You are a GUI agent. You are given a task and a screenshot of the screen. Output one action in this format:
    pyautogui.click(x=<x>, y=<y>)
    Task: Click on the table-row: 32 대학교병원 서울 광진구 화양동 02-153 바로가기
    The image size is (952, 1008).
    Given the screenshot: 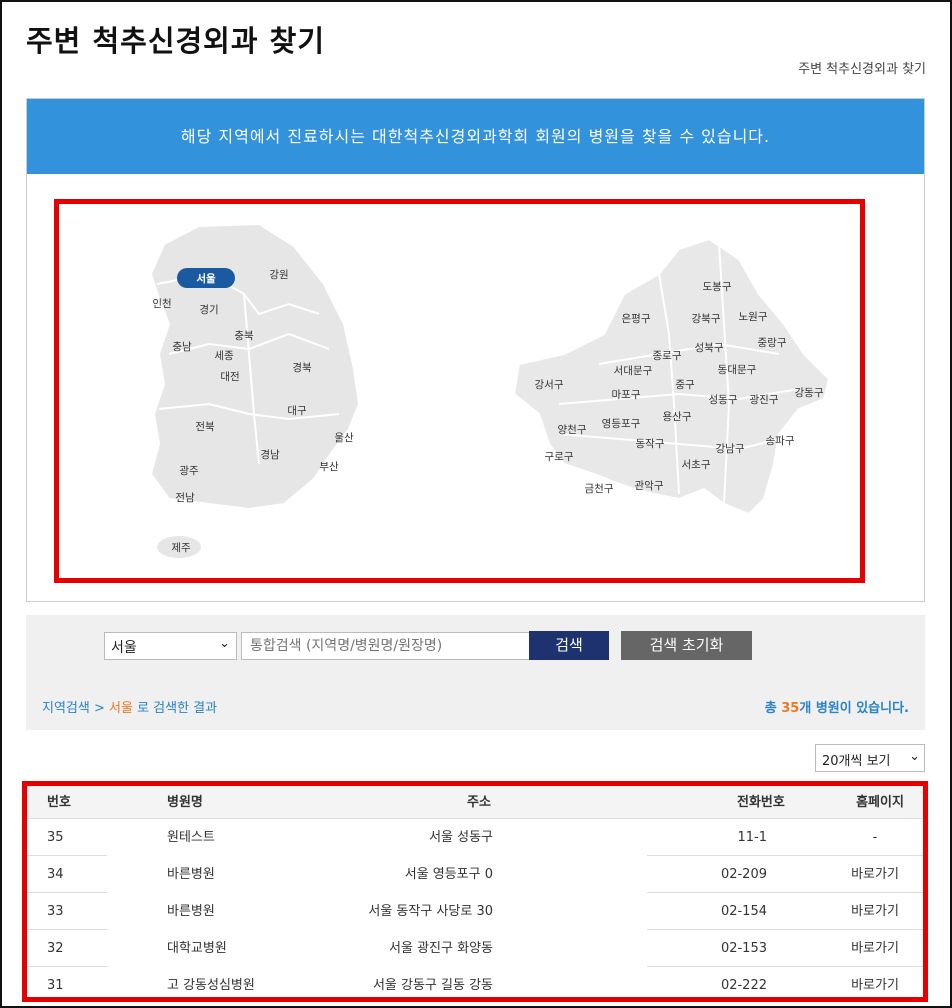 What is the action you would take?
    pyautogui.click(x=475, y=948)
    